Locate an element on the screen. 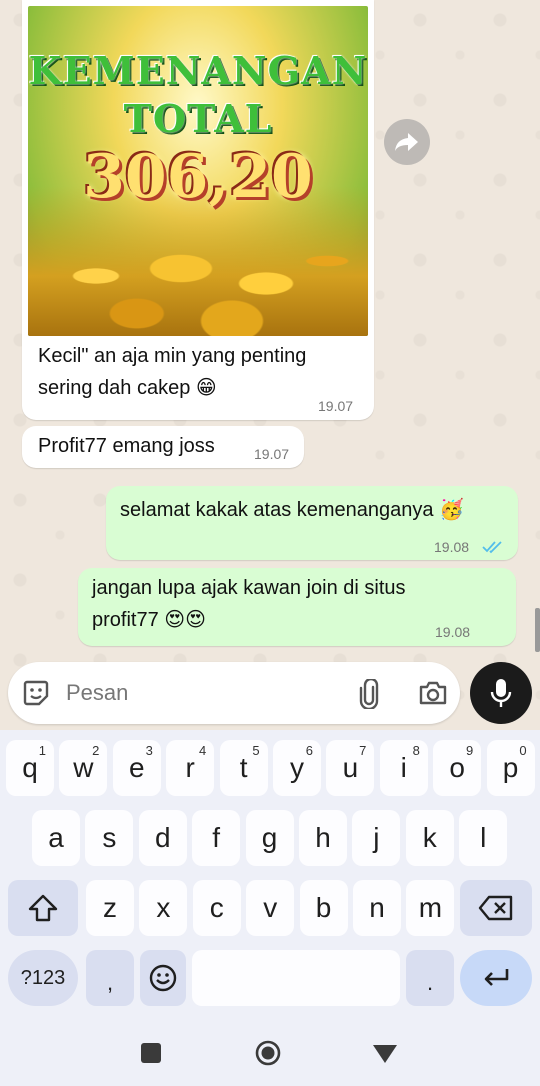 The image size is (540, 1086). key-hint: 7 is located at coordinates (363, 750).